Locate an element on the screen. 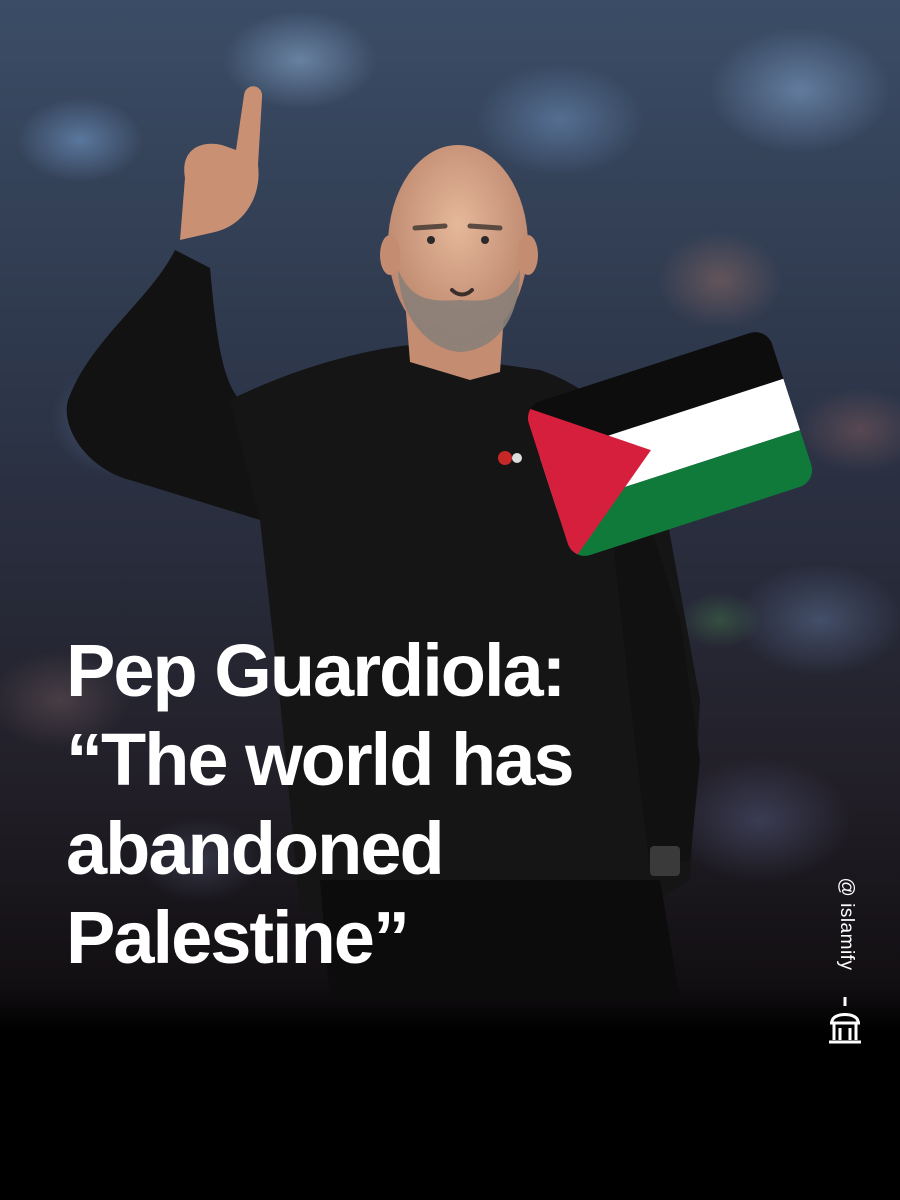 This screenshot has width=900, height=1200. headline-line-4: Palestine” is located at coordinates (238, 937).